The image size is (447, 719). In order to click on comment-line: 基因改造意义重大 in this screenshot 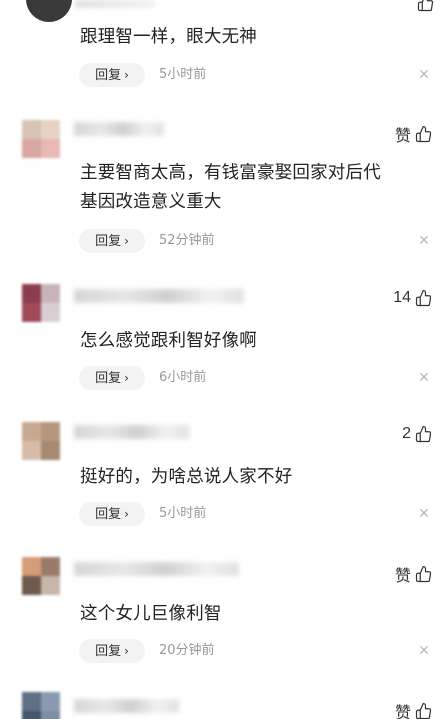, I will do `click(151, 202)`.